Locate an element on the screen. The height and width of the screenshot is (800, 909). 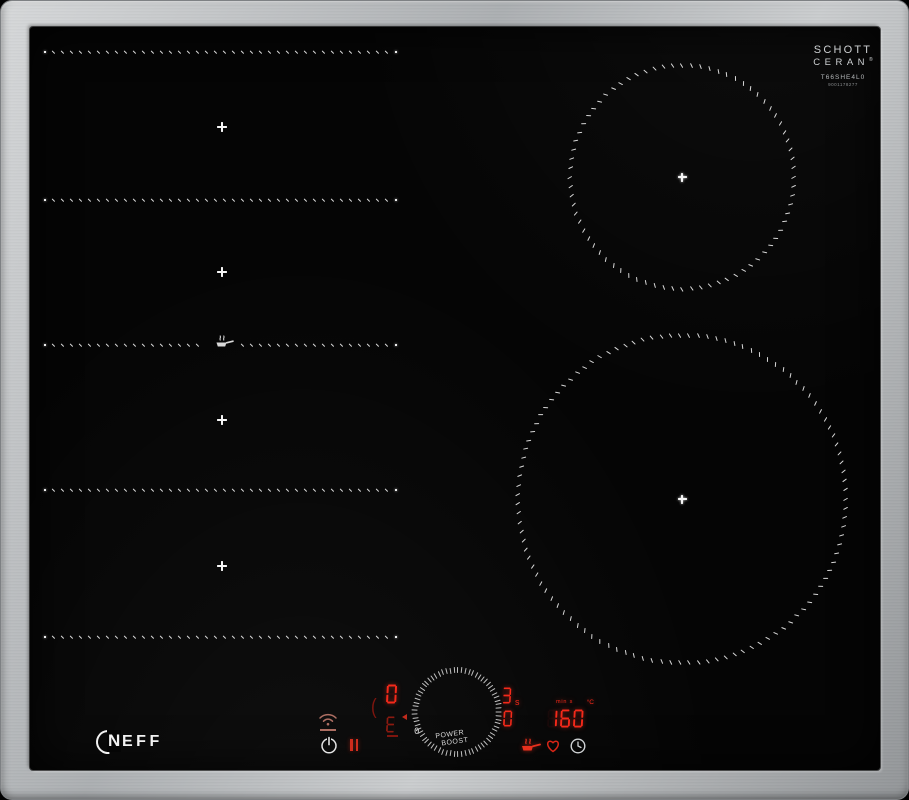
schott-text: SCHOTT is located at coordinates (843, 50).